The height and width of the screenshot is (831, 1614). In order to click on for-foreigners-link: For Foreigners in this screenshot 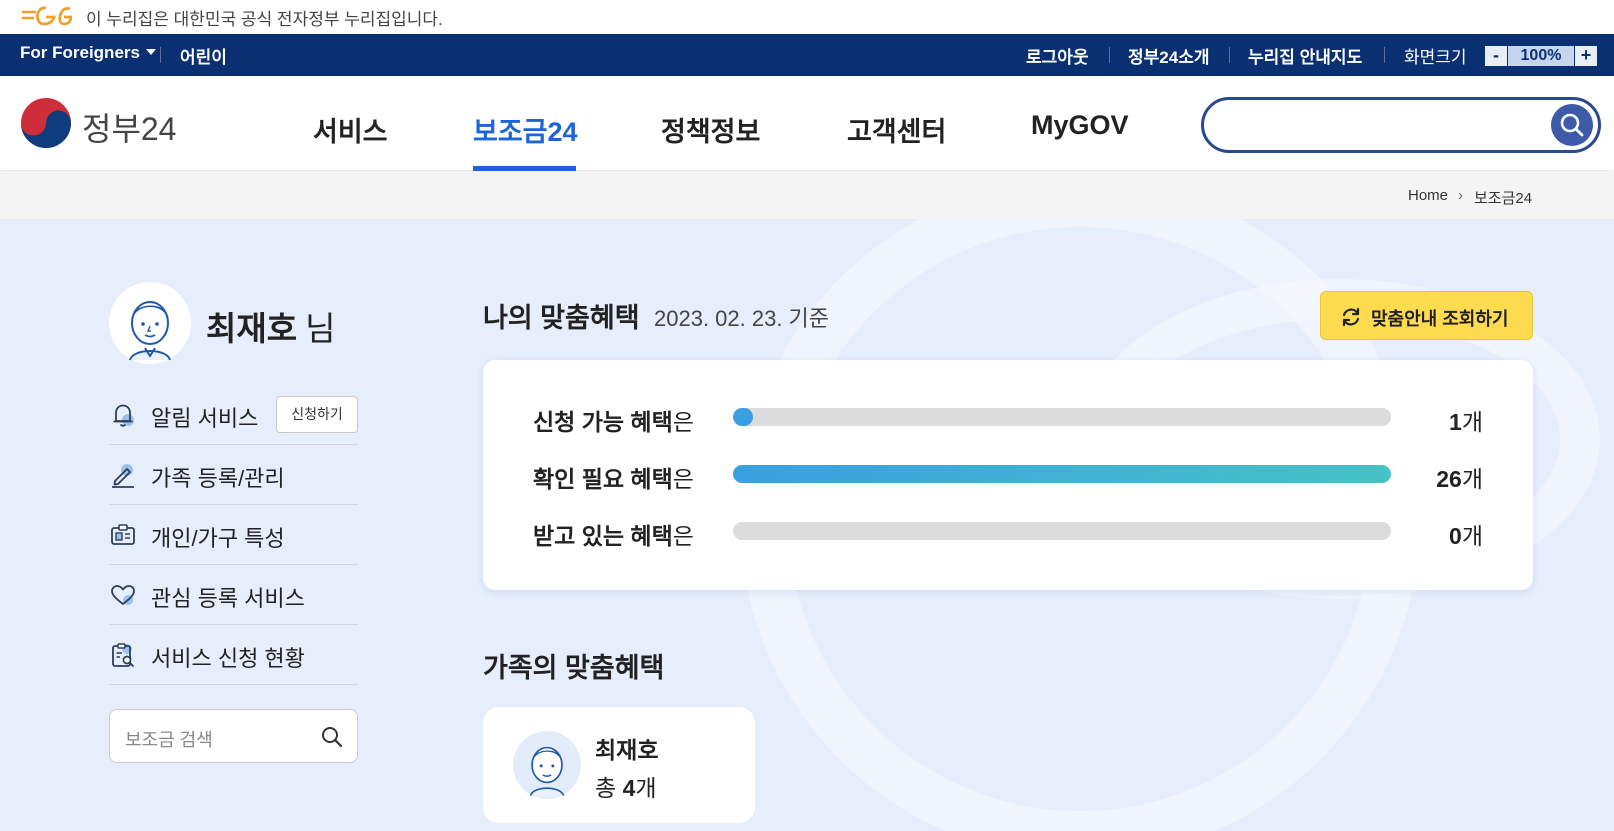, I will do `click(88, 53)`.